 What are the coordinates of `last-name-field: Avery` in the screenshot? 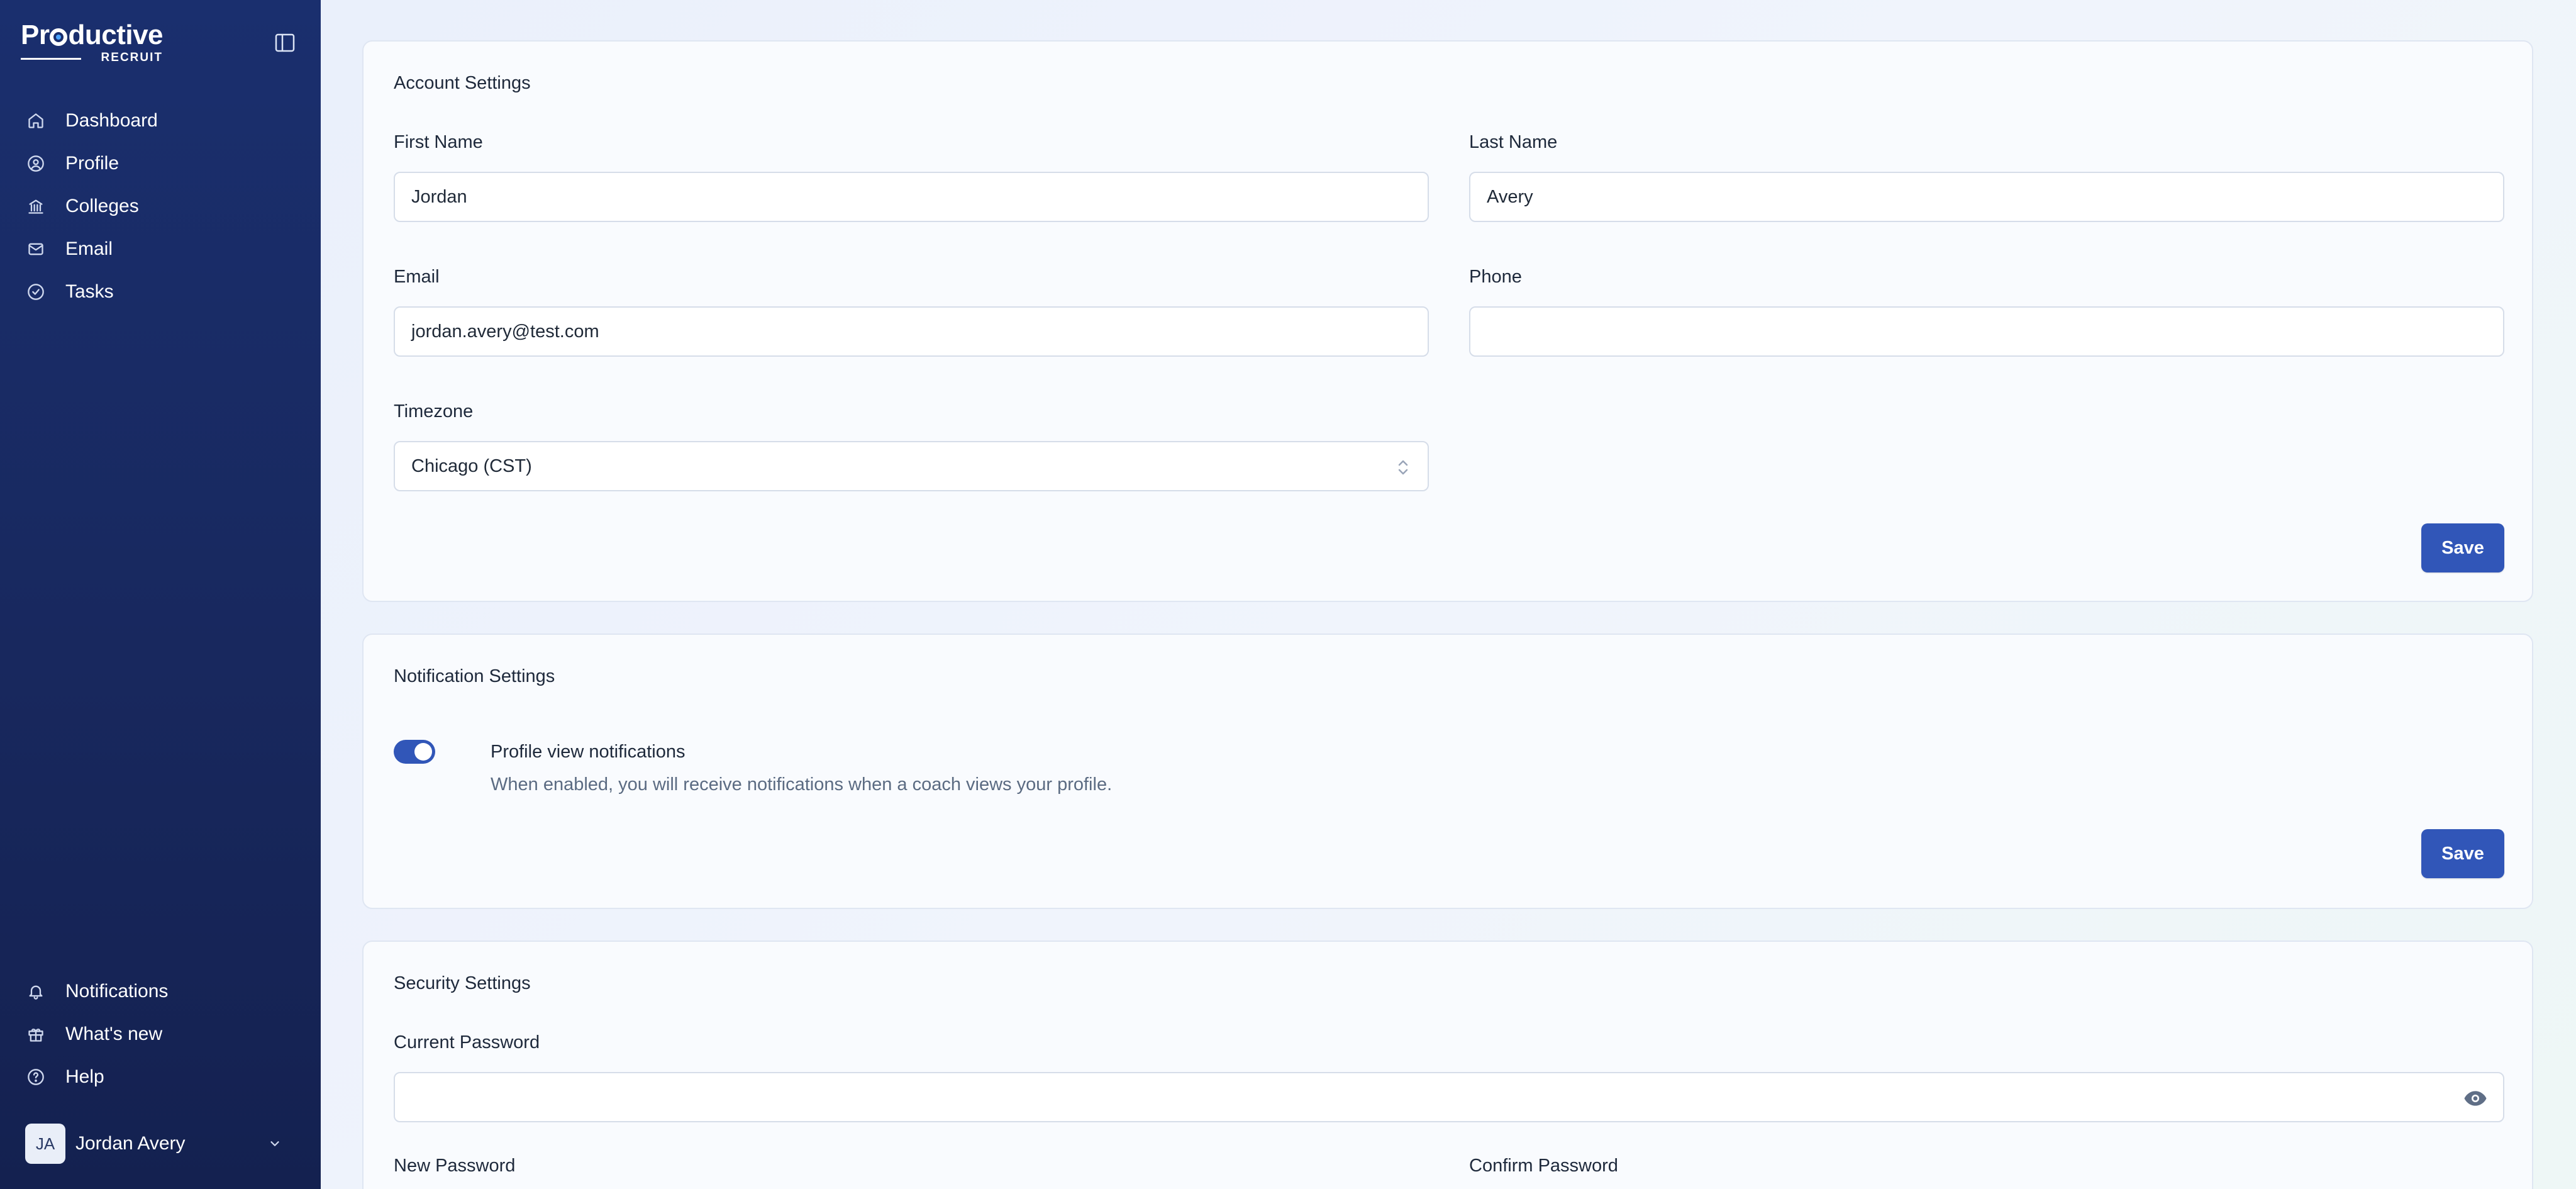 It's located at (1986, 197).